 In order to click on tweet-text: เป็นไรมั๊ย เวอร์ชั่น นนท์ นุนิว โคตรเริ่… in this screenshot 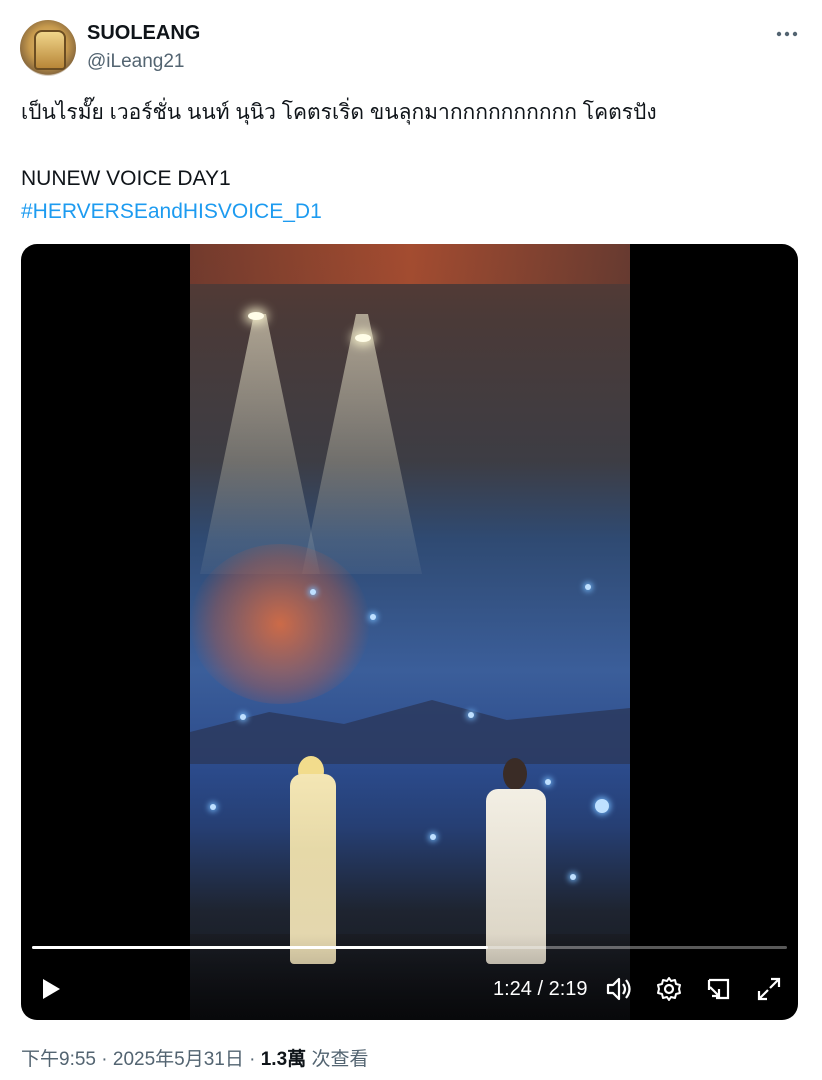, I will do `click(411, 162)`.